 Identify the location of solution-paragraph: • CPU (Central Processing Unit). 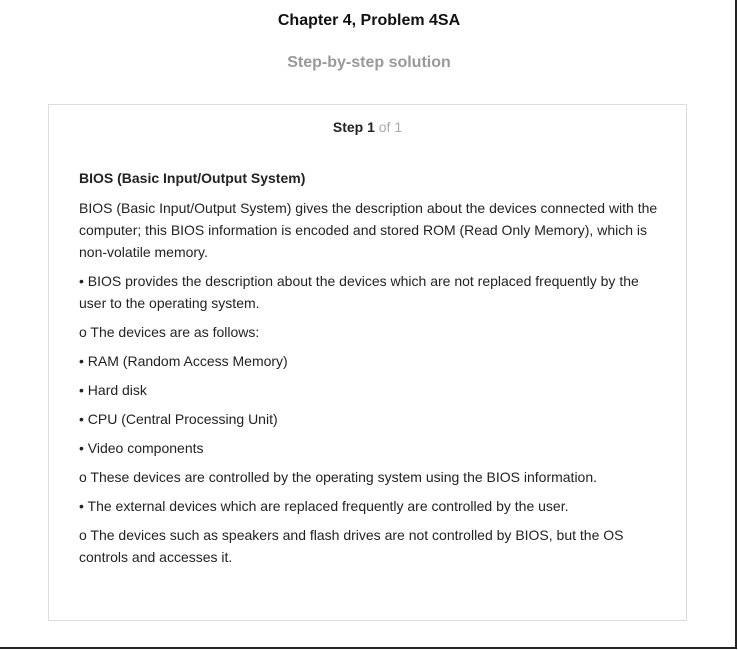
(178, 419).